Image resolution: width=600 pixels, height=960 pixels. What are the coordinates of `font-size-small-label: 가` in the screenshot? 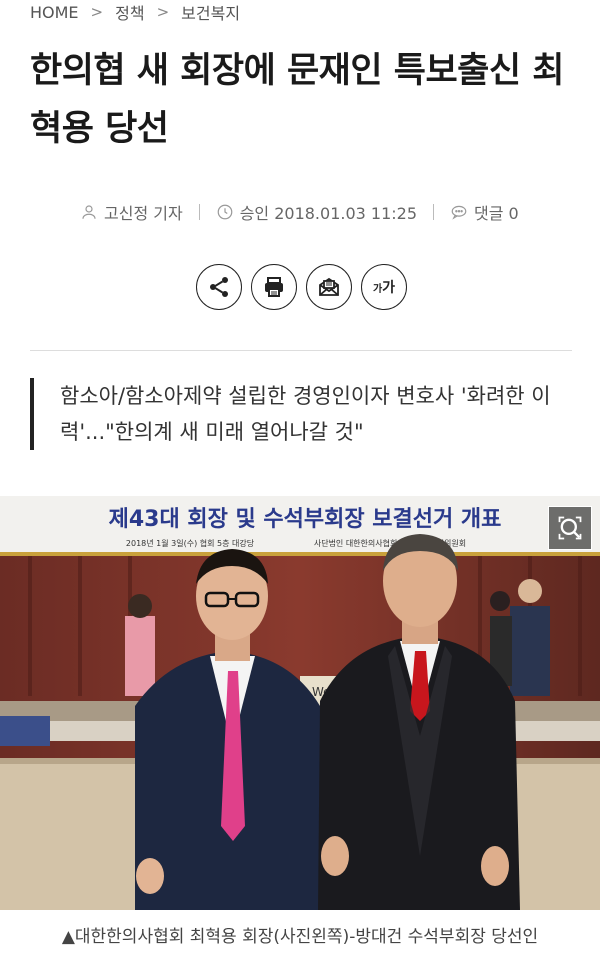 It's located at (377, 289).